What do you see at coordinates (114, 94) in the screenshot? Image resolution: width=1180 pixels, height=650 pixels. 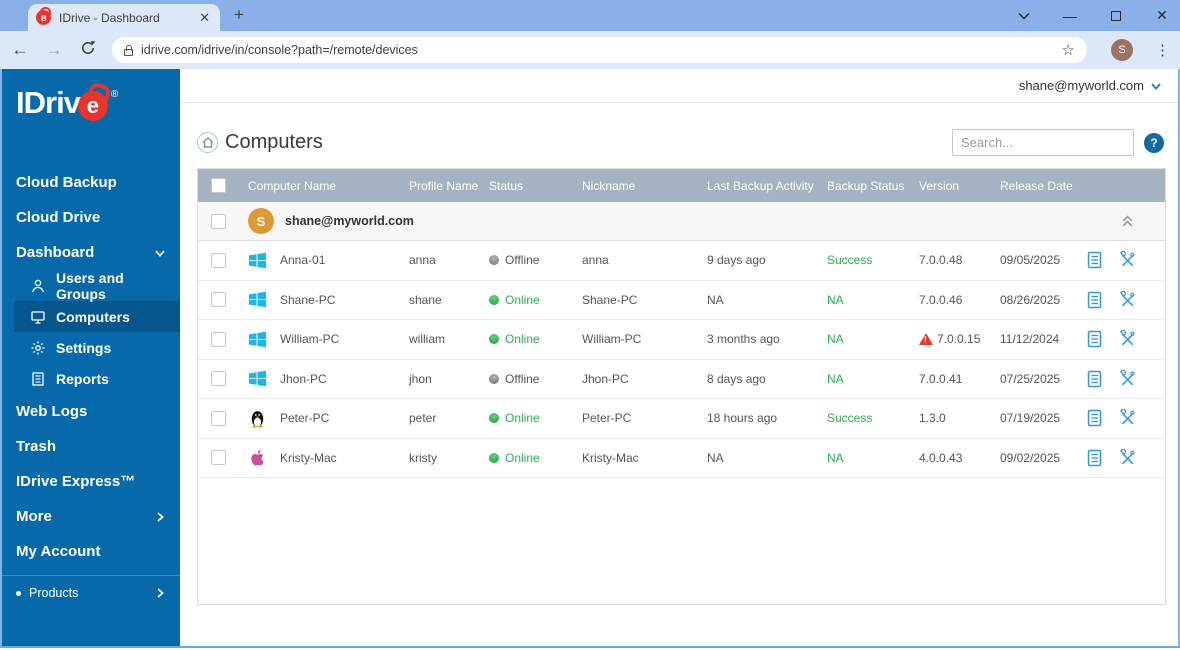 I see `logo-registered-mark: ®` at bounding box center [114, 94].